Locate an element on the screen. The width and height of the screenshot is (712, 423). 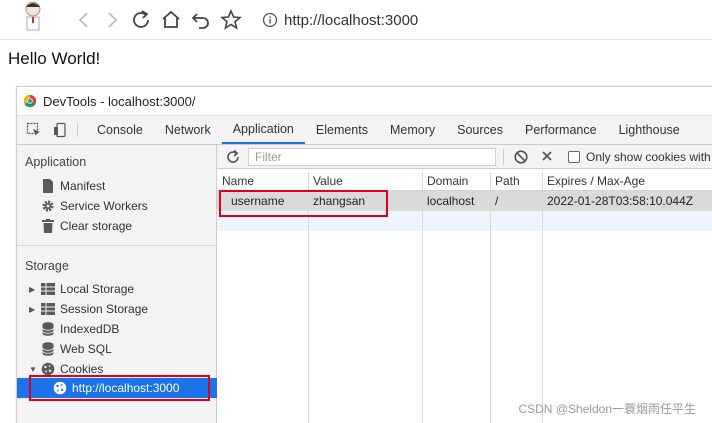
watermark-text: CSDN @Sheldon一蓑烟雨任平生 is located at coordinates (607, 409).